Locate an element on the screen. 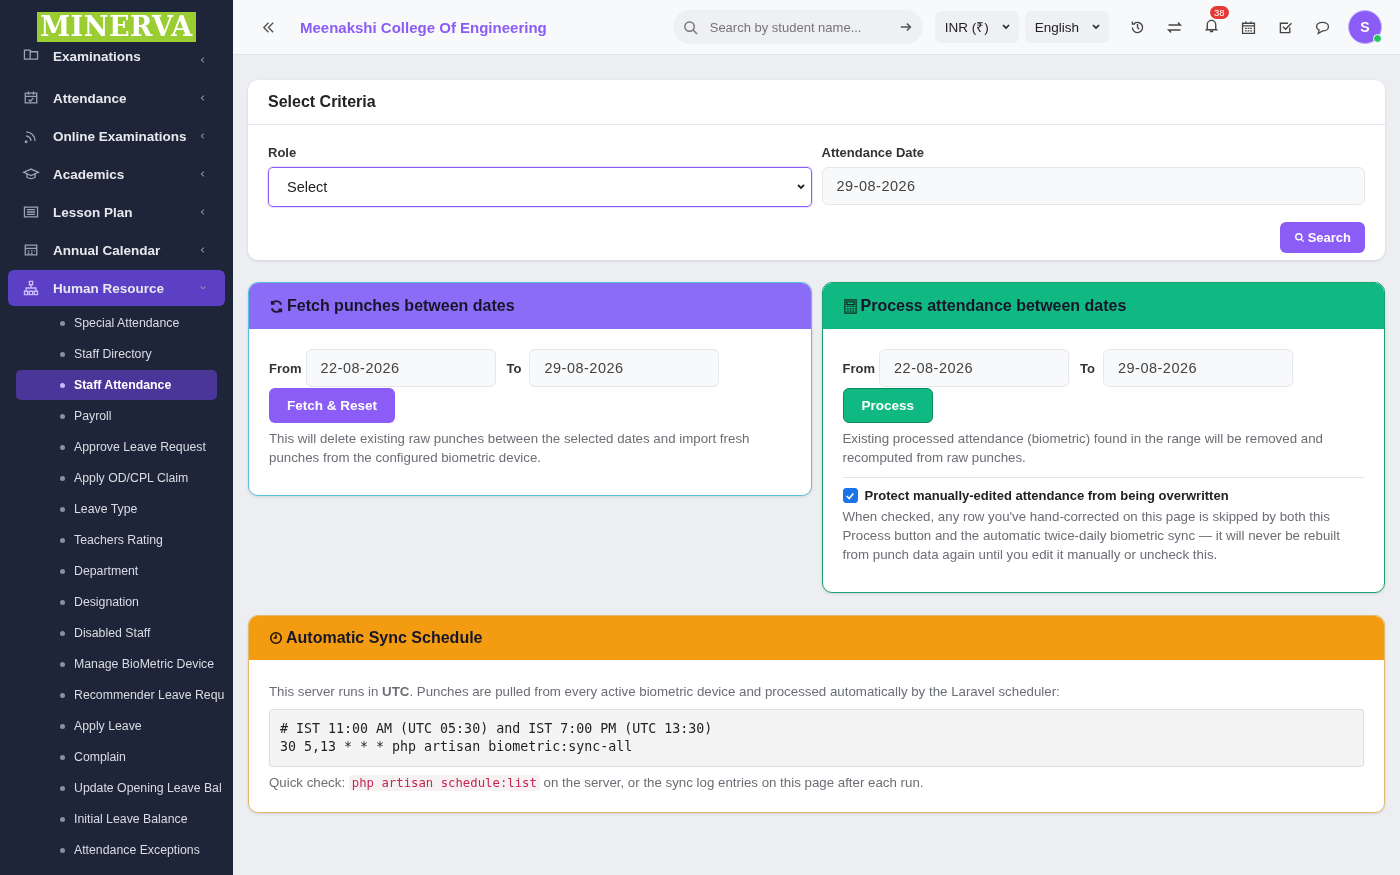 This screenshot has width=1400, height=875. currency-select: INR (₹) is located at coordinates (976, 27).